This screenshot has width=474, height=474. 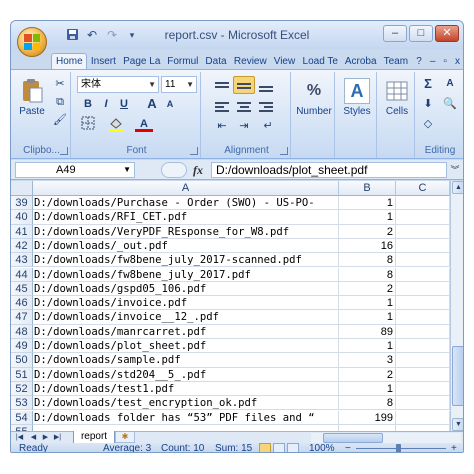 I want to click on font-size-select: 11 ▼, so click(x=179, y=84).